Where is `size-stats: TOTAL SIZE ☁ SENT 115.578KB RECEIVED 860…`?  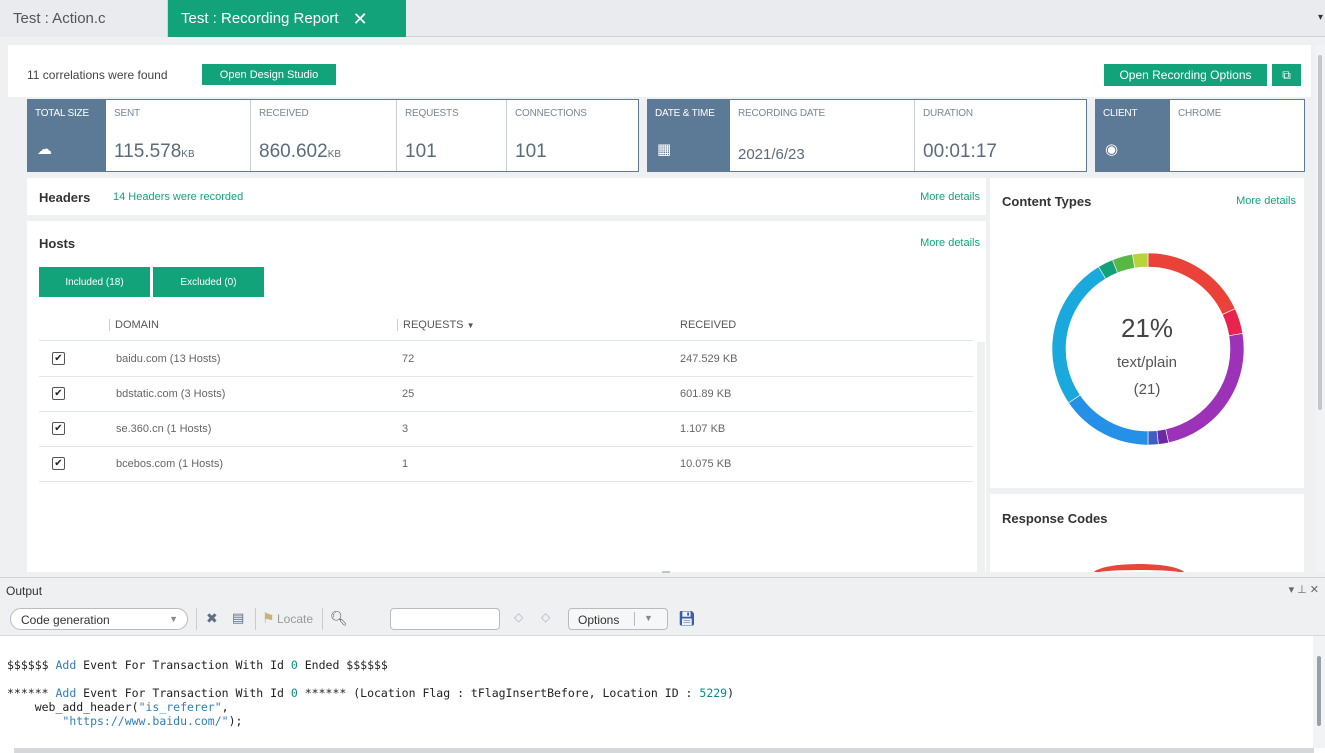 size-stats: TOTAL SIZE ☁ SENT 115.578KB RECEIVED 860… is located at coordinates (333, 135).